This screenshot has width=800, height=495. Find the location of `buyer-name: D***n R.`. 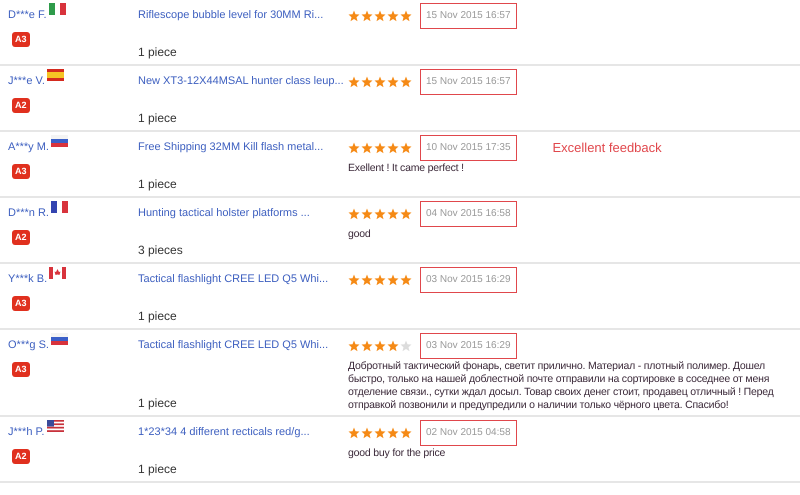

buyer-name: D***n R. is located at coordinates (28, 213).